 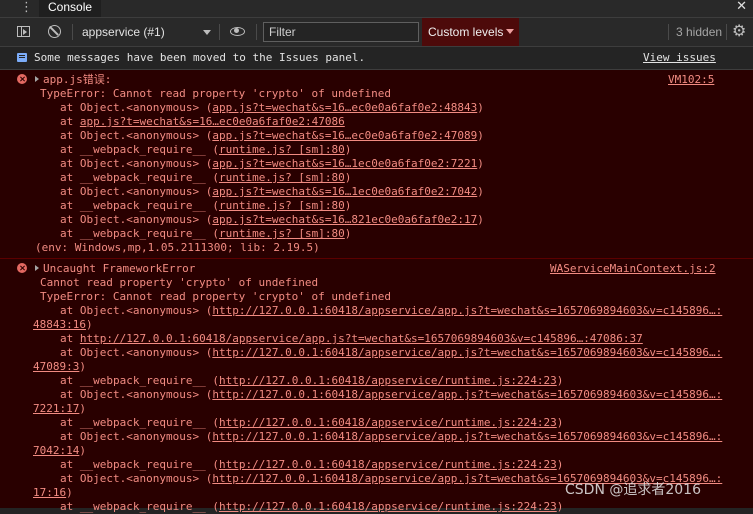 I want to click on context-selector: appservice (#1), so click(x=148, y=32).